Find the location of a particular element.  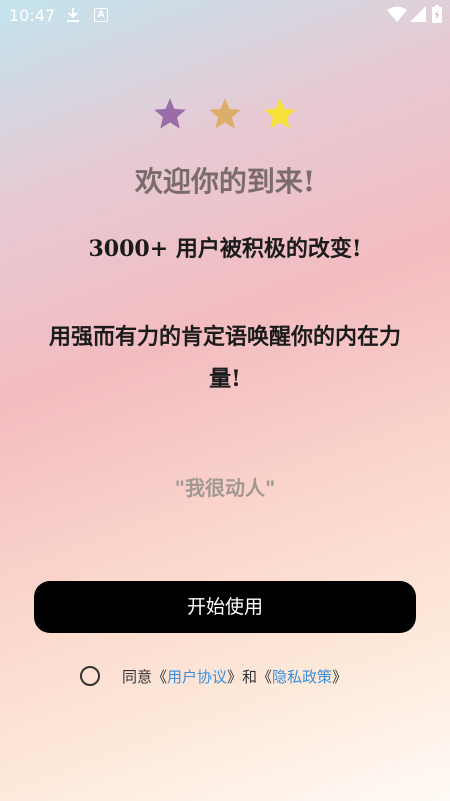

status-bar: 10:47 A is located at coordinates (225, 16).